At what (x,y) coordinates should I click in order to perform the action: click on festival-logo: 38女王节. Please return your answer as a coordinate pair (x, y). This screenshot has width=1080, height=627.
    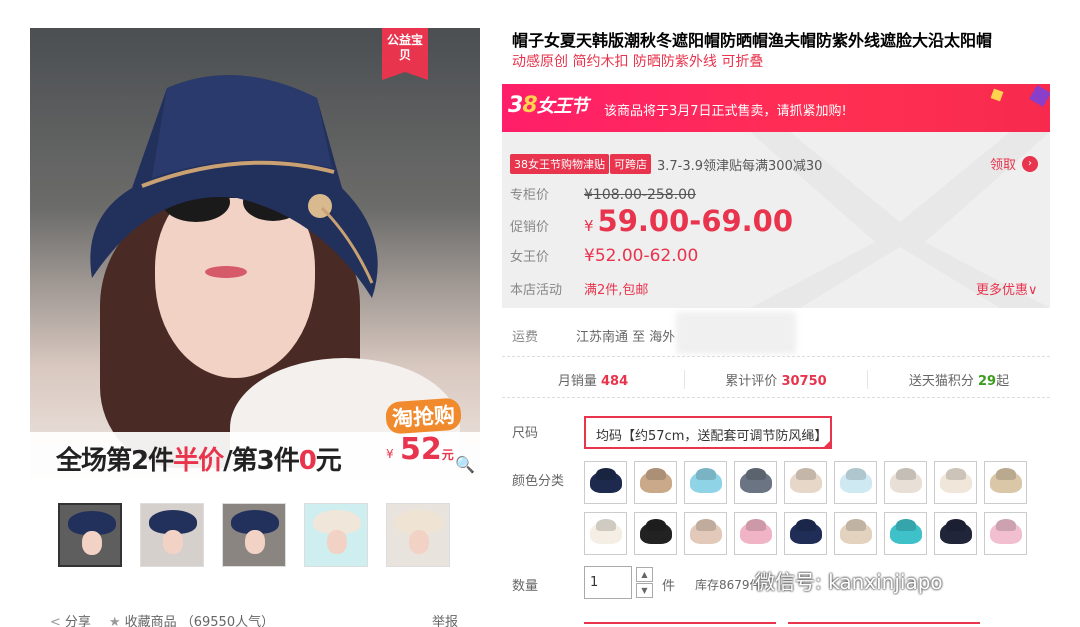
    Looking at the image, I should click on (548, 105).